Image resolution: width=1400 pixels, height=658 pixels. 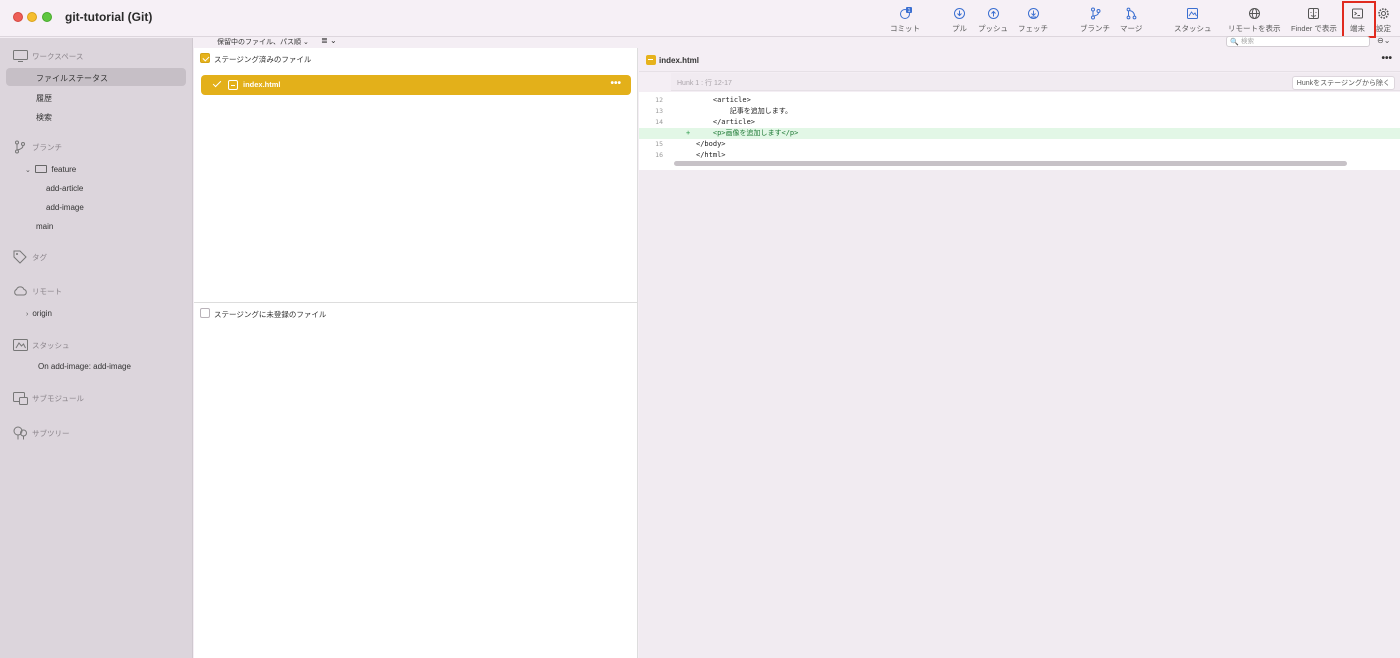 I want to click on commit-label: コミット, so click(x=905, y=28).